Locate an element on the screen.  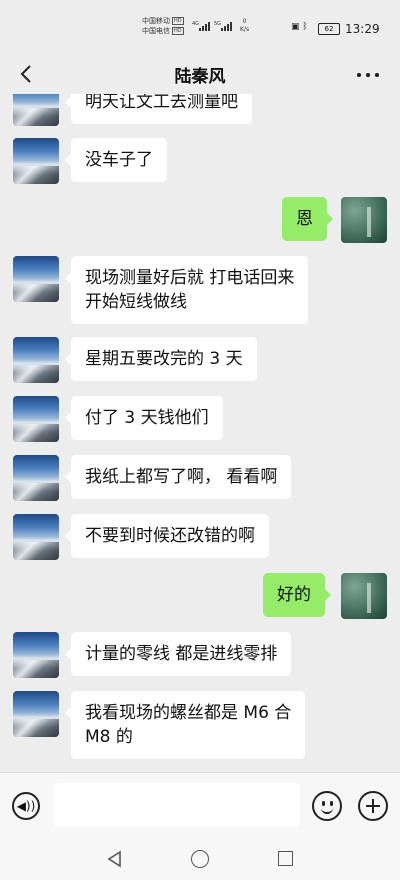
network-speed: 0 K/s is located at coordinates (244, 26).